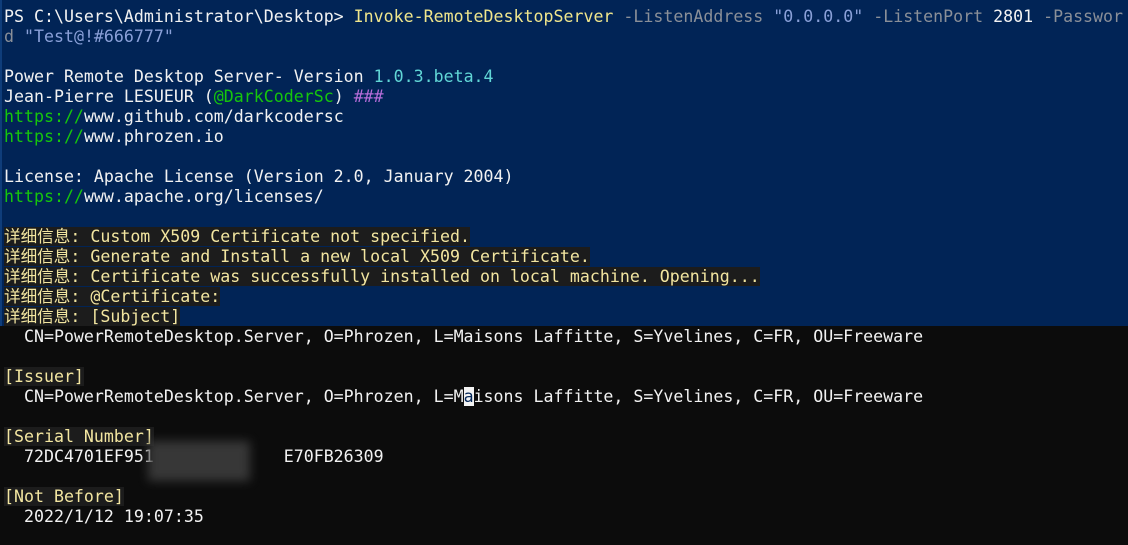 This screenshot has height=545, width=1128. I want to click on banner-url-phrozen: https://www.phrozen.io, so click(114, 136).